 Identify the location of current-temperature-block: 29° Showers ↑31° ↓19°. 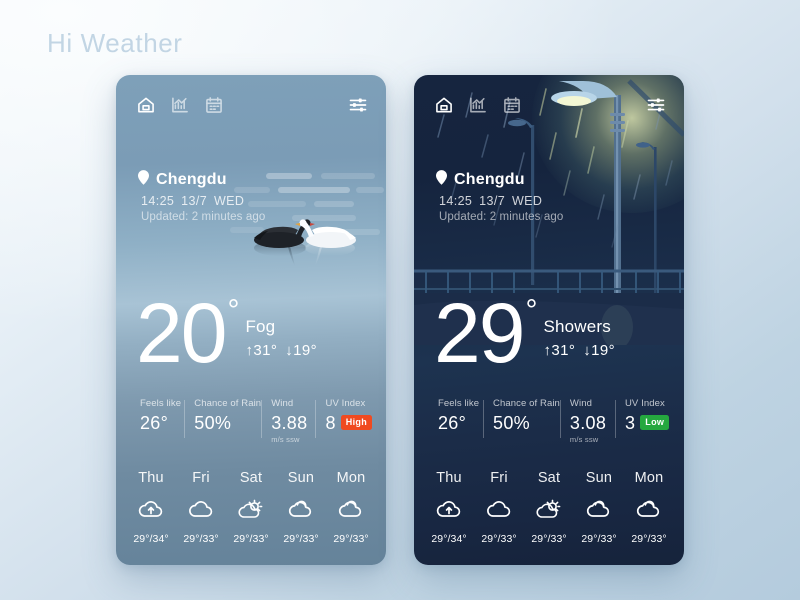
(549, 333).